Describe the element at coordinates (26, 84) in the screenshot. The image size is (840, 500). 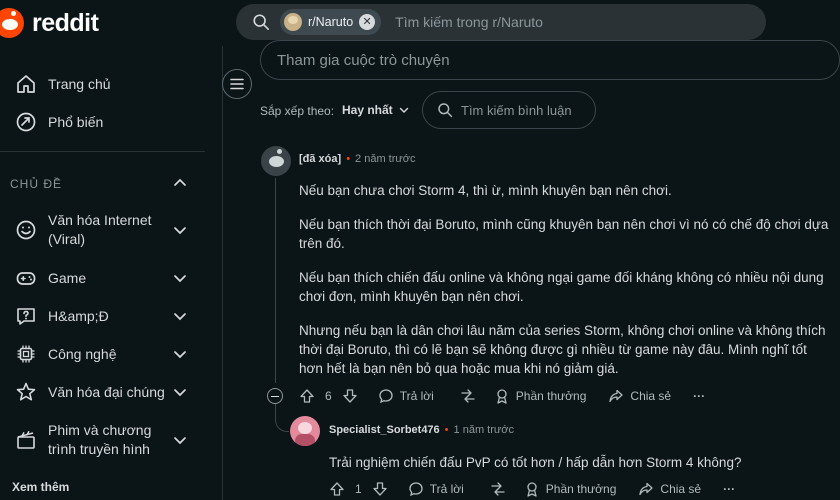
I see `home-icon` at that location.